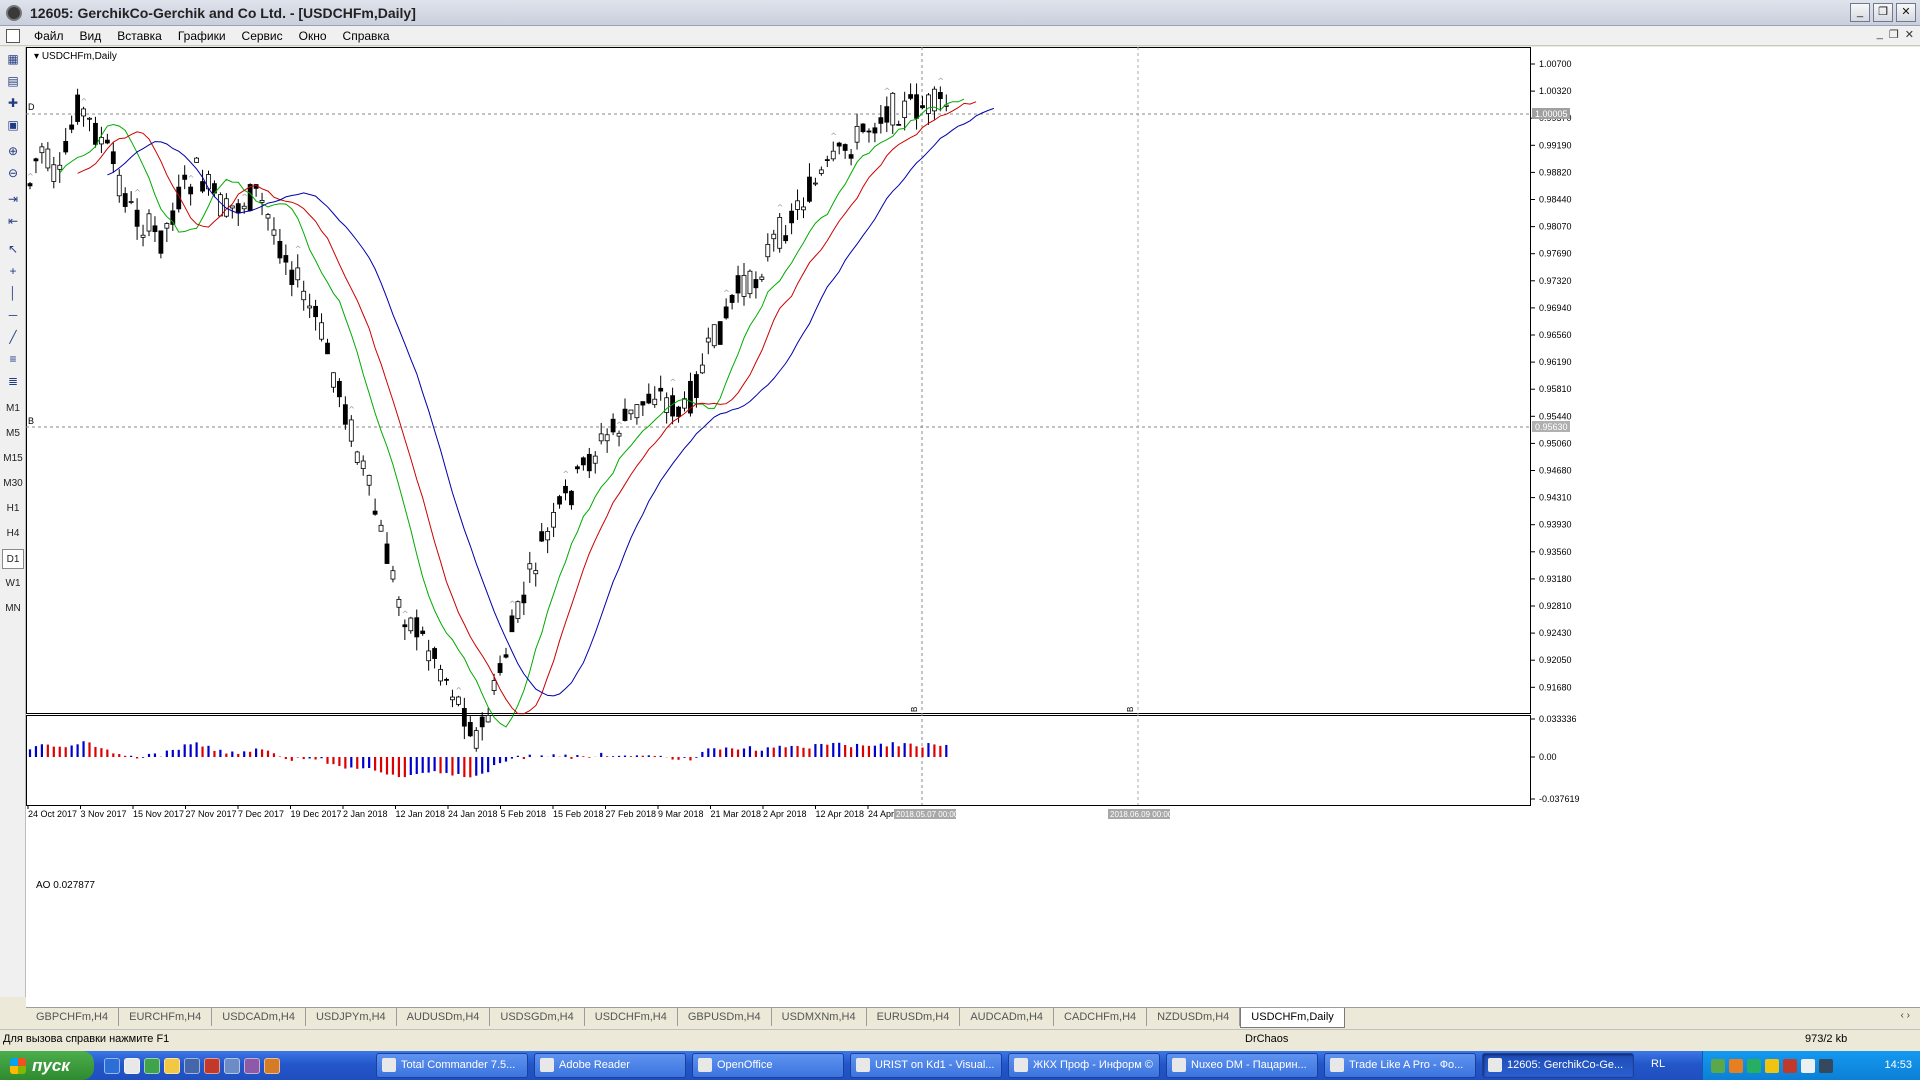  Describe the element at coordinates (1179, 1065) in the screenshot. I see `task-app-icon` at that location.